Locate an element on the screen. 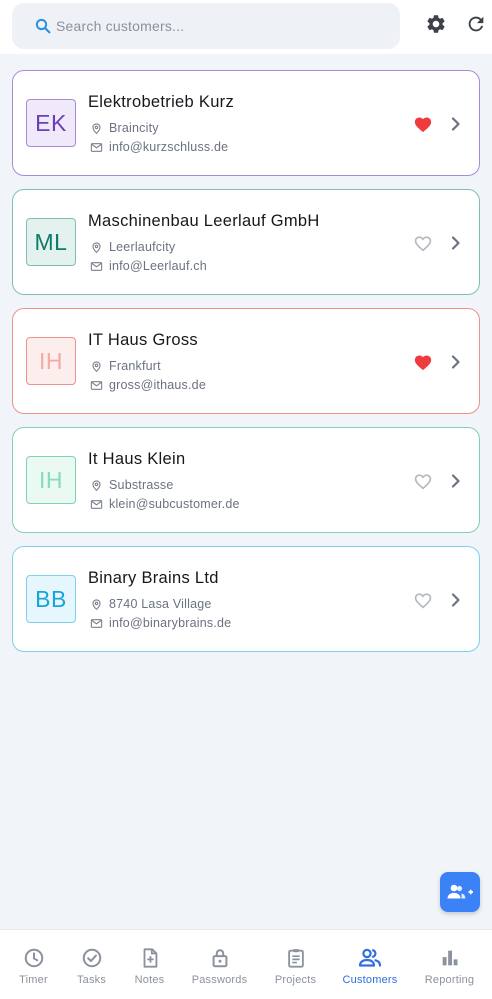  refresh-icon is located at coordinates (476, 26).